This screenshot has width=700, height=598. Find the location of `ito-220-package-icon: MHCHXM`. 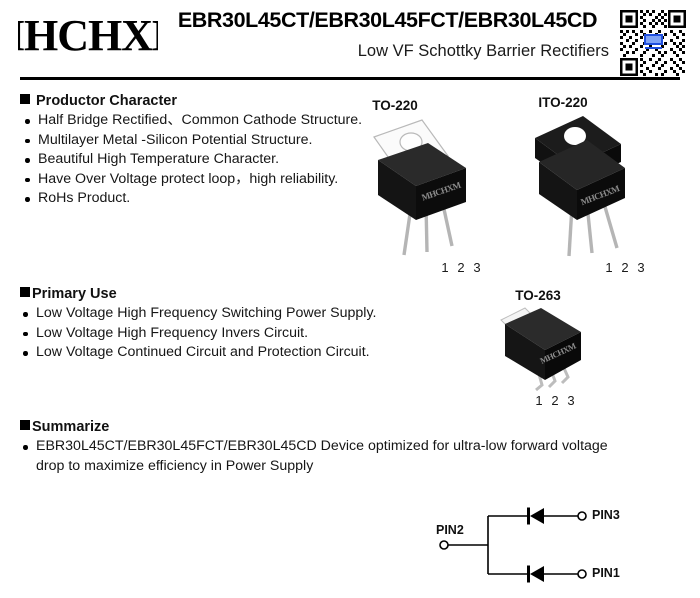

ito-220-package-icon: MHCHXM is located at coordinates (590, 186).